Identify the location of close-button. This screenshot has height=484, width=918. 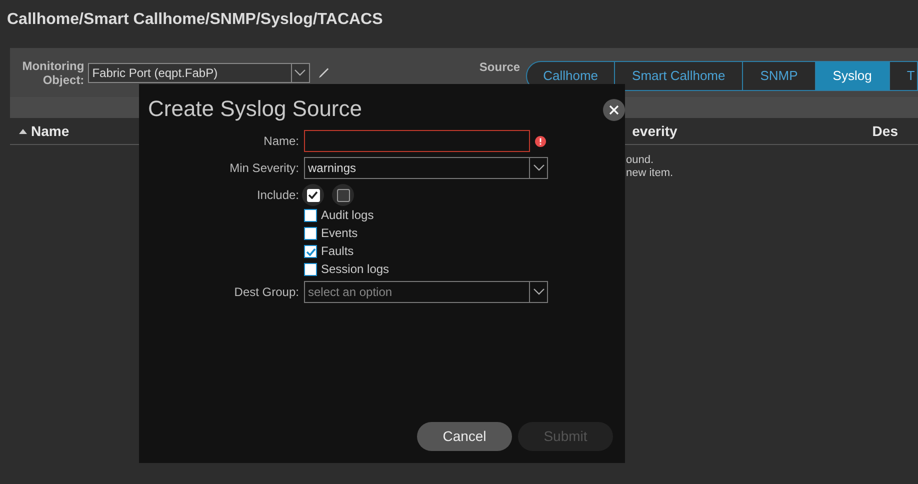
(614, 109).